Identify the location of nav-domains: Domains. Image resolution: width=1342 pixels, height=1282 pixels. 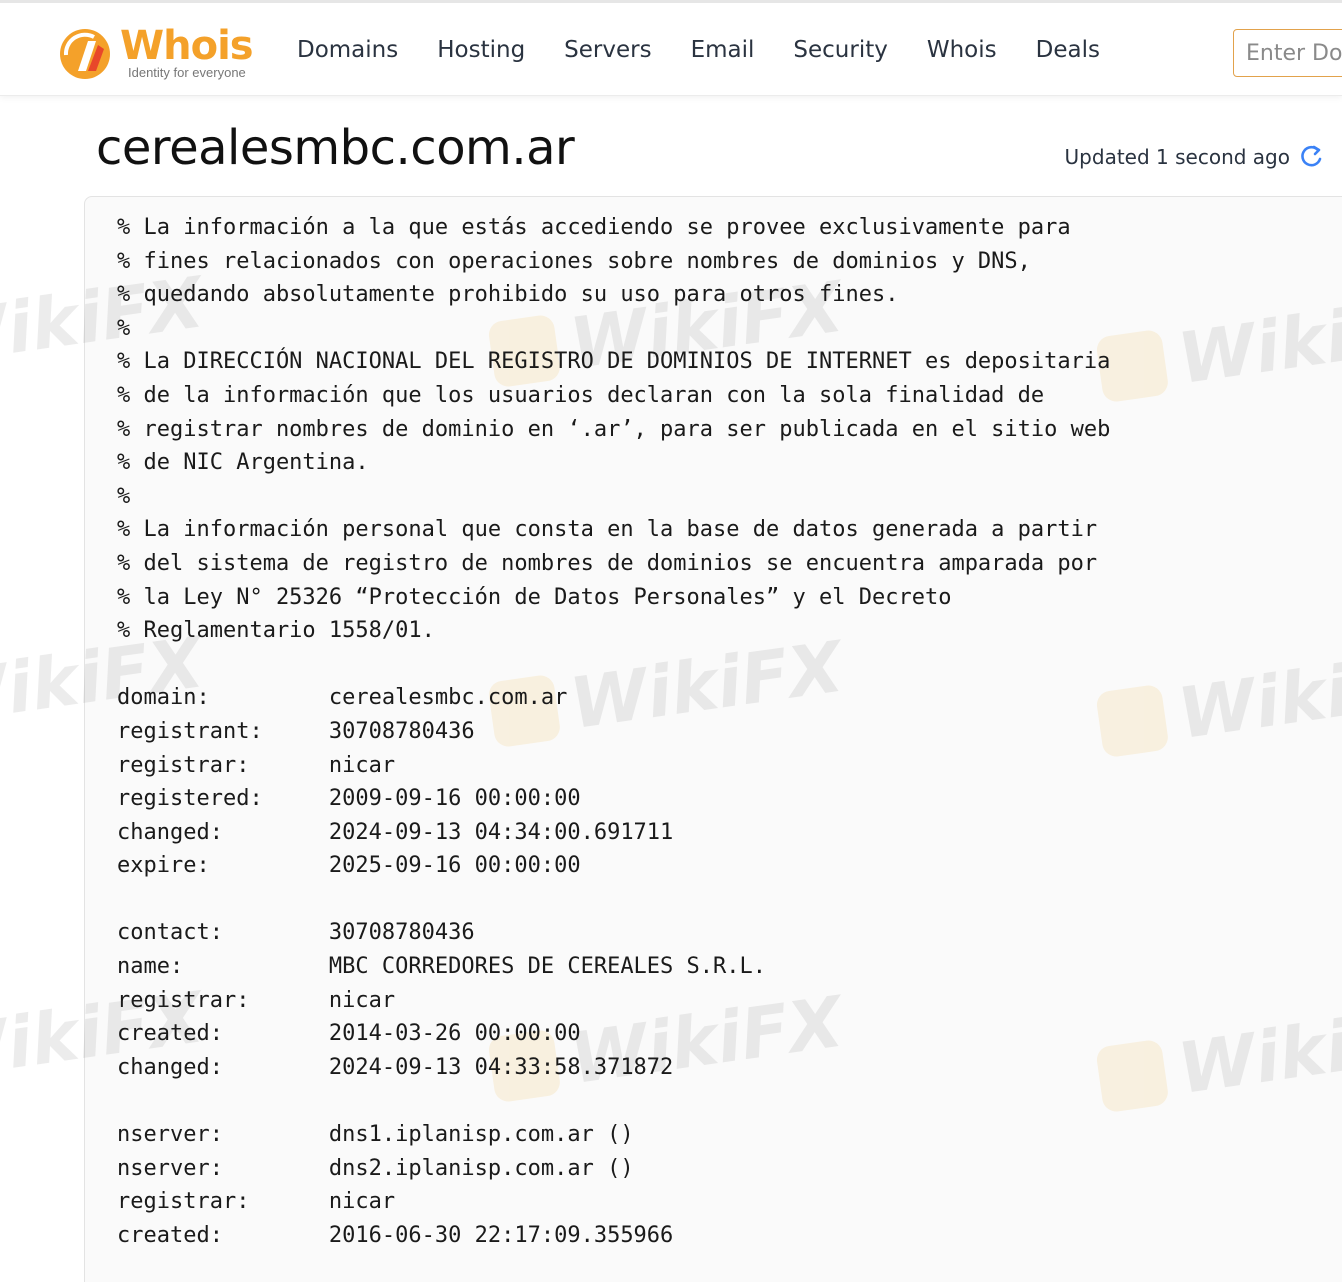
(347, 50).